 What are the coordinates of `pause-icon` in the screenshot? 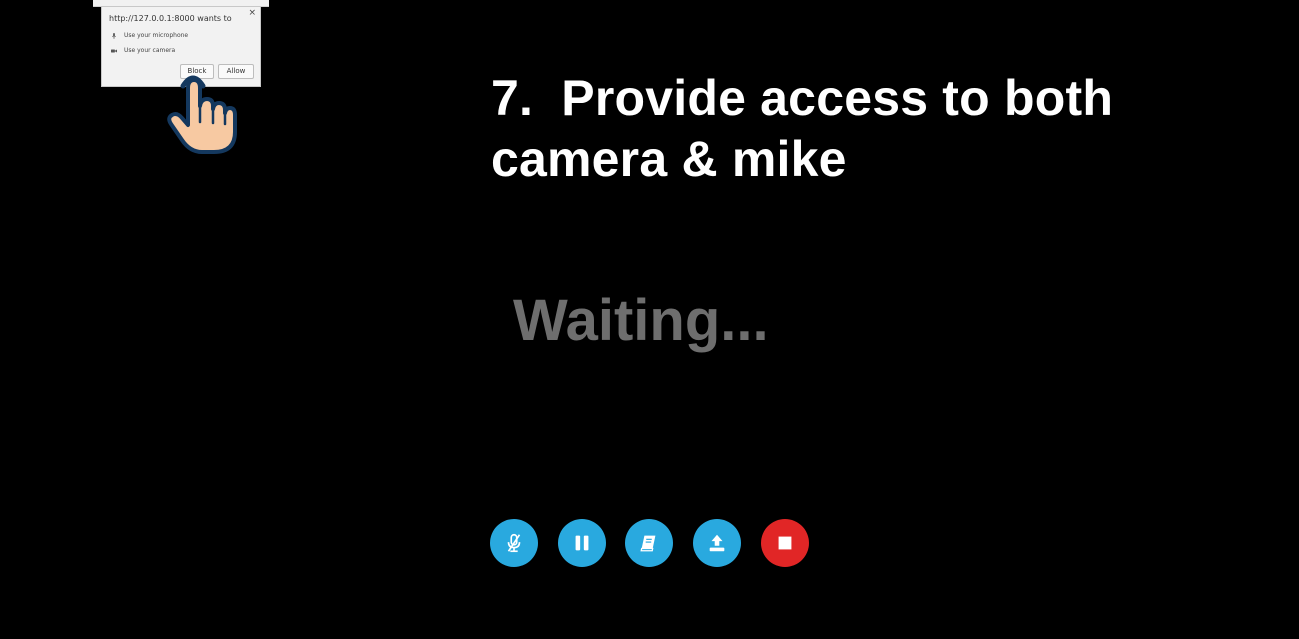 It's located at (582, 543).